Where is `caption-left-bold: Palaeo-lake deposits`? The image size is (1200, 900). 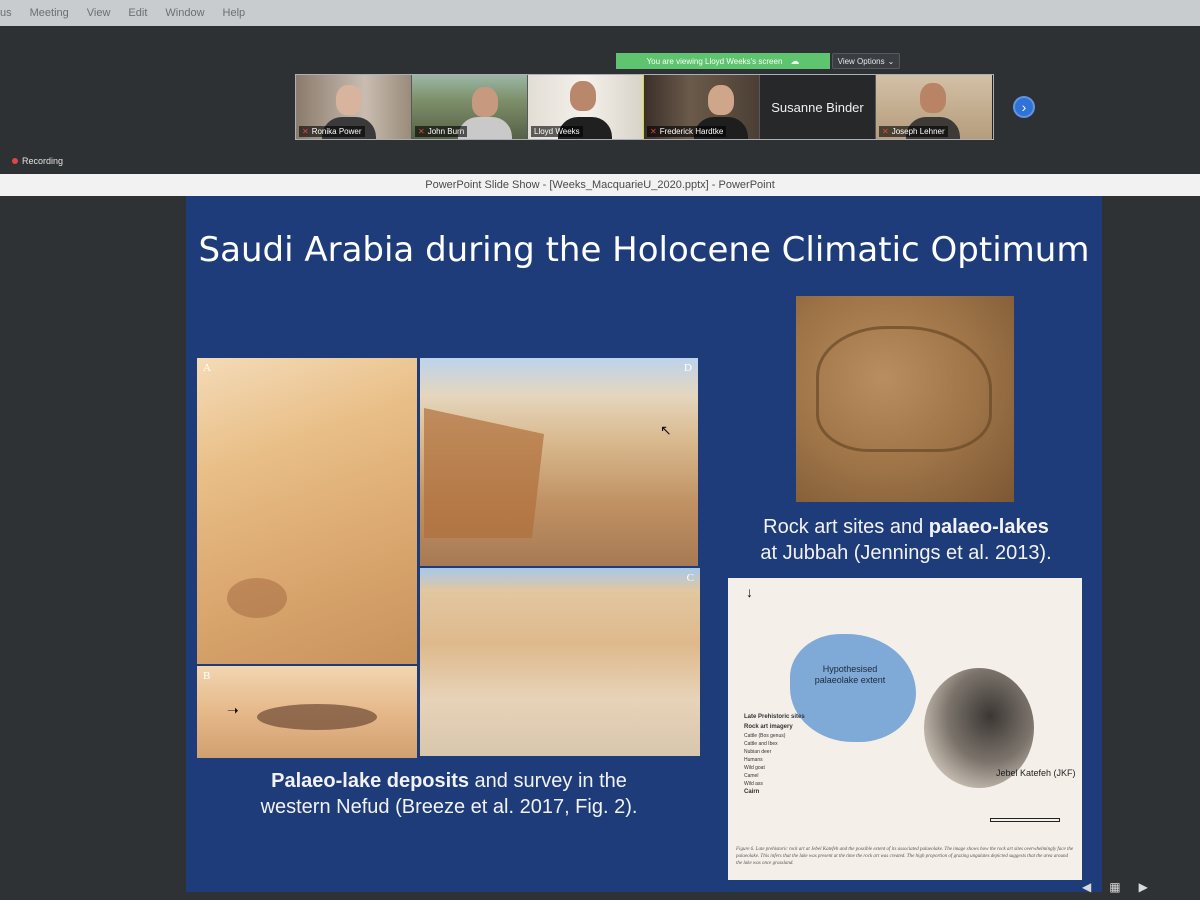
caption-left-bold: Palaeo-lake deposits is located at coordinates (370, 781).